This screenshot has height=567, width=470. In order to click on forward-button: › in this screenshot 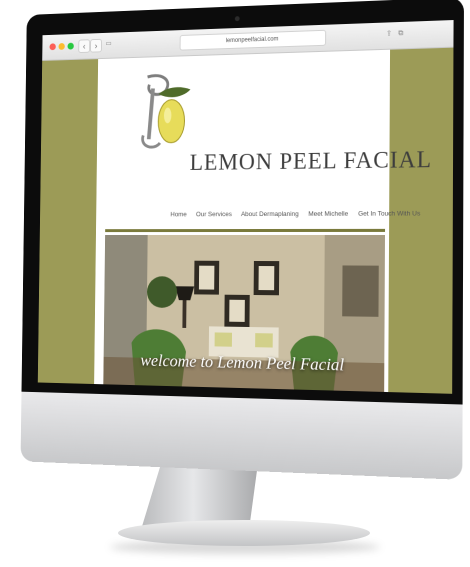, I will do `click(96, 45)`.